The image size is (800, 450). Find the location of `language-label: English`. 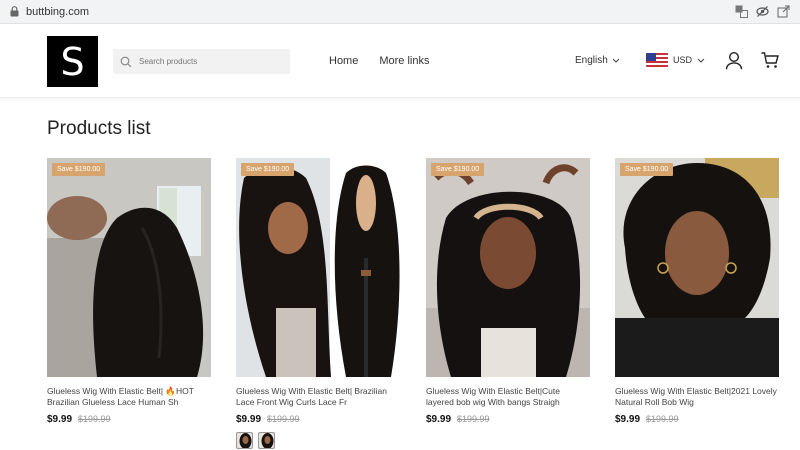

language-label: English is located at coordinates (591, 60).